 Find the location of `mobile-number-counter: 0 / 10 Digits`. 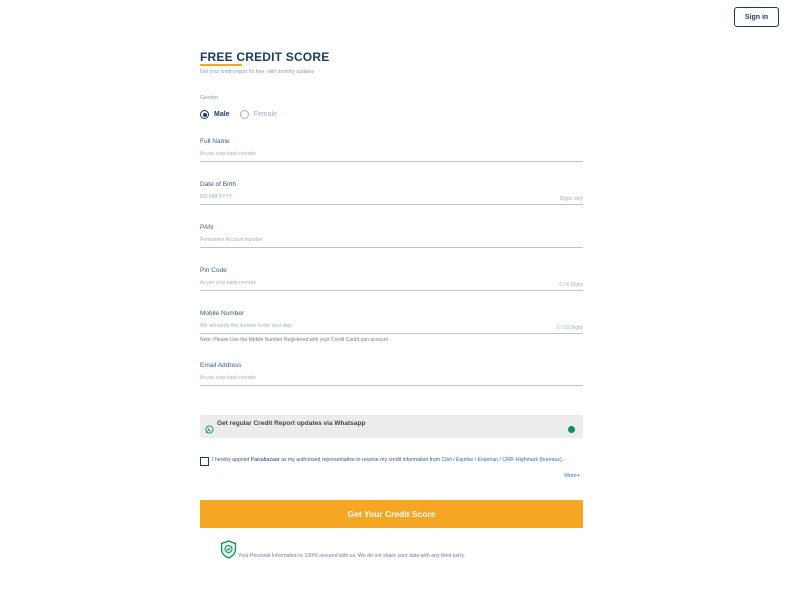

mobile-number-counter: 0 / 10 Digits is located at coordinates (569, 328).